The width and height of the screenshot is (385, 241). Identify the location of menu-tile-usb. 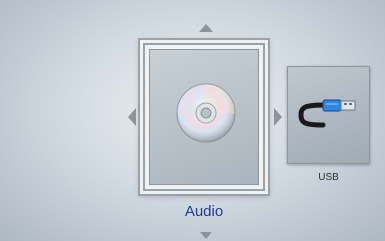
(328, 115).